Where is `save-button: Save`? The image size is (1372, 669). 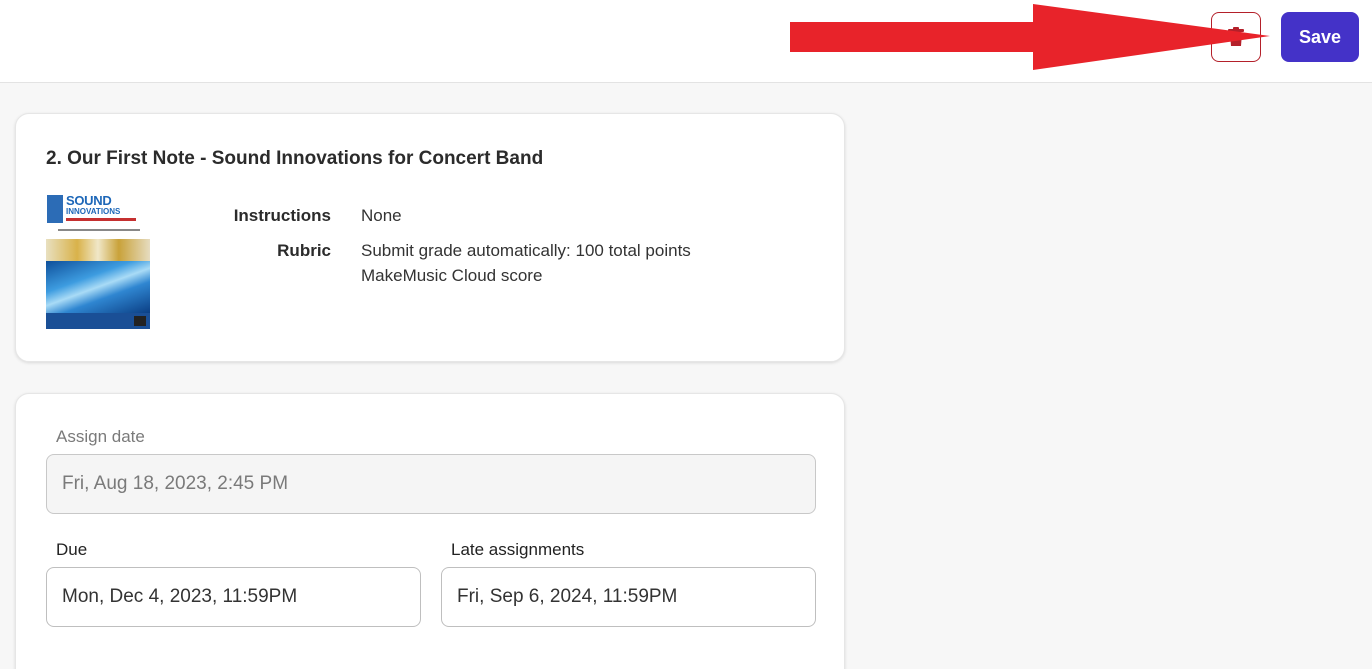 save-button: Save is located at coordinates (1320, 37).